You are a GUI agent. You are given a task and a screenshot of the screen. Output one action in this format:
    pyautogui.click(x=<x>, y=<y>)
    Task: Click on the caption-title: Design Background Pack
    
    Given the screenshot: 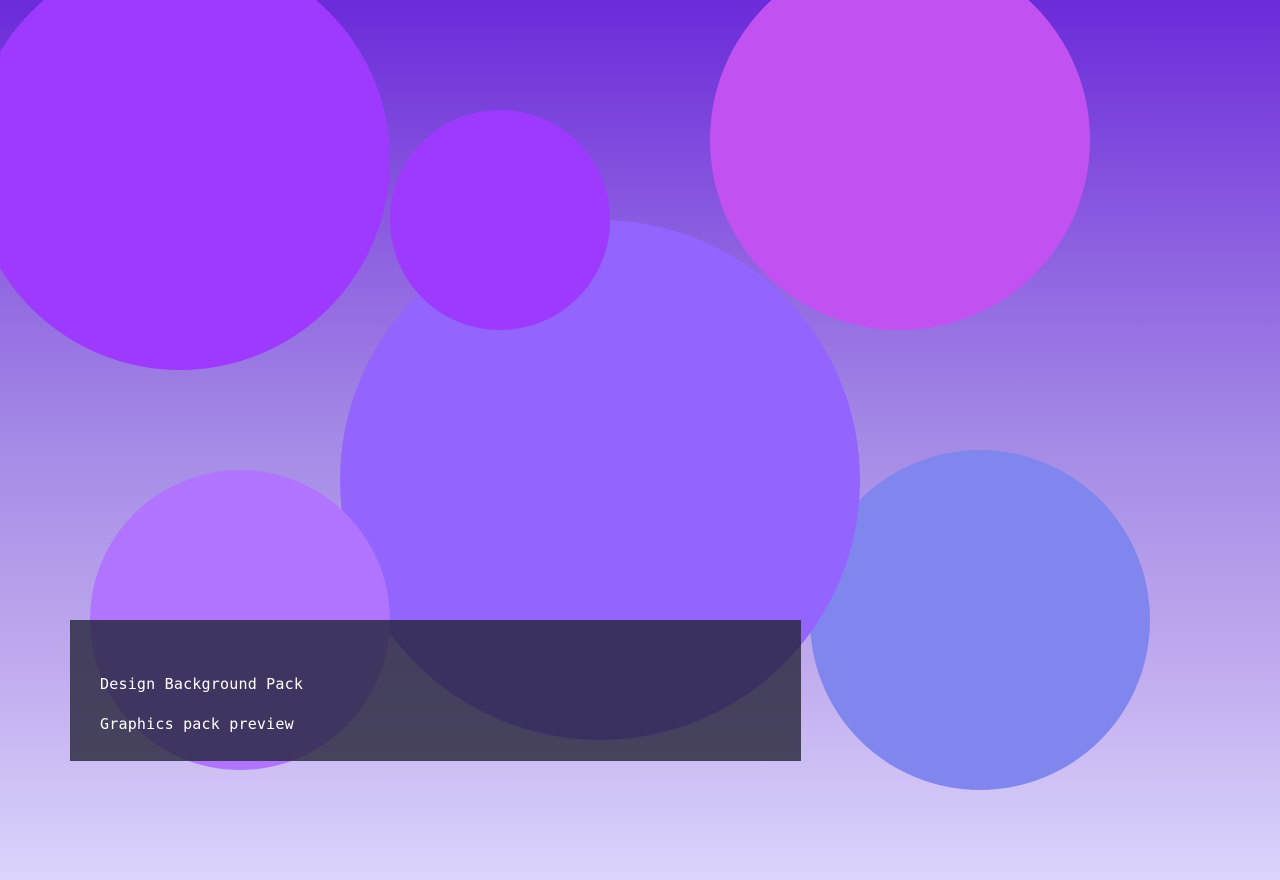 What is the action you would take?
    pyautogui.click(x=202, y=684)
    